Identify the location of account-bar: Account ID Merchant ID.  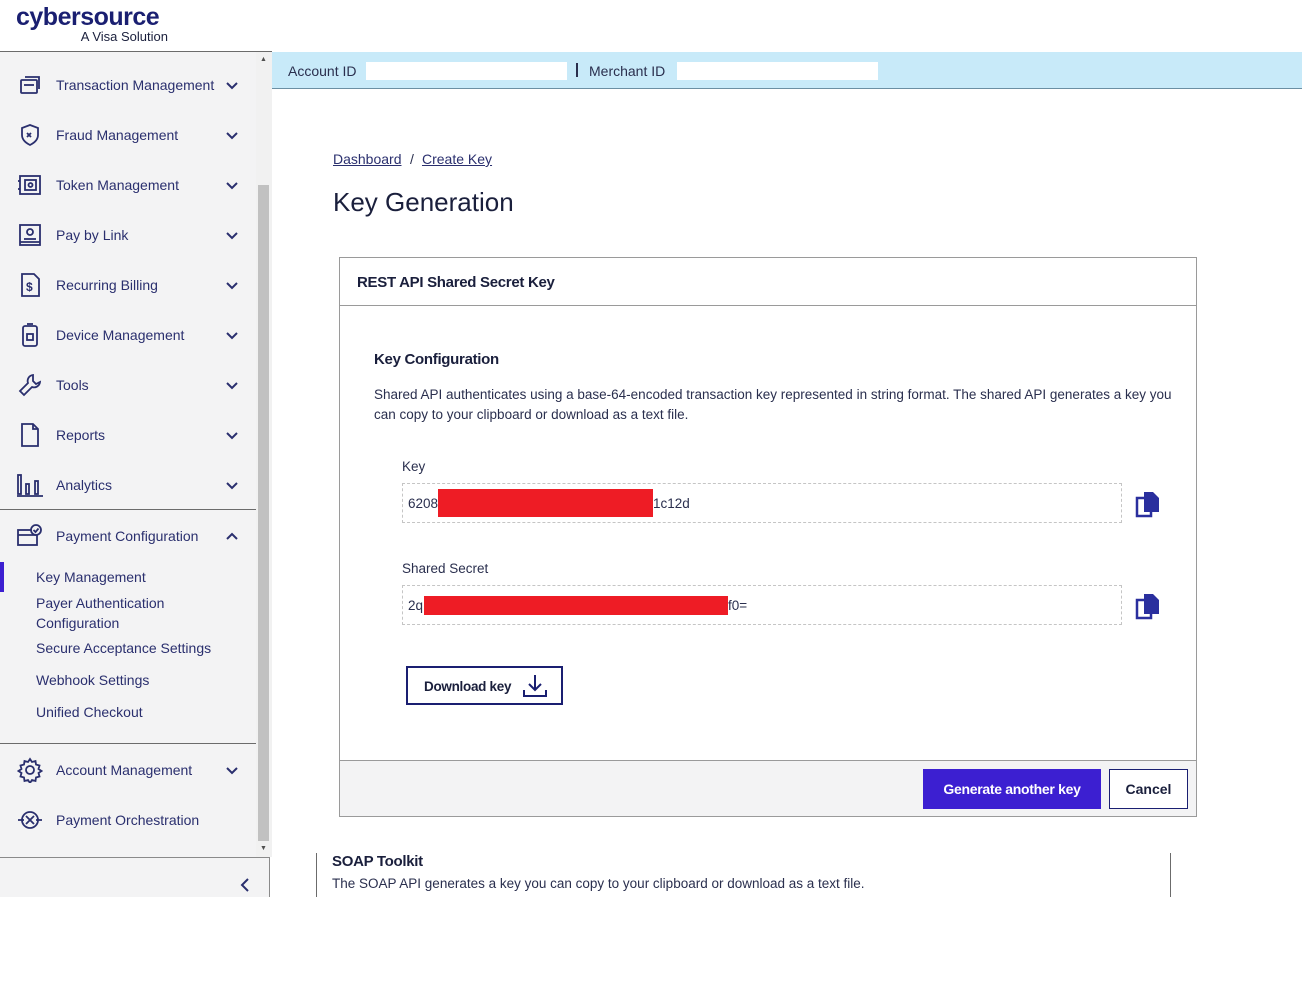
(787, 70).